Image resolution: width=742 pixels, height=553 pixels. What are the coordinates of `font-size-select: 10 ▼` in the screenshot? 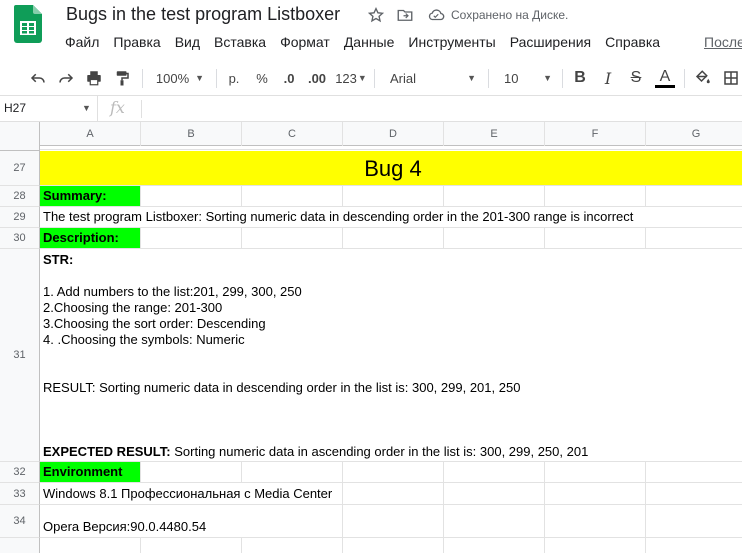 It's located at (526, 78).